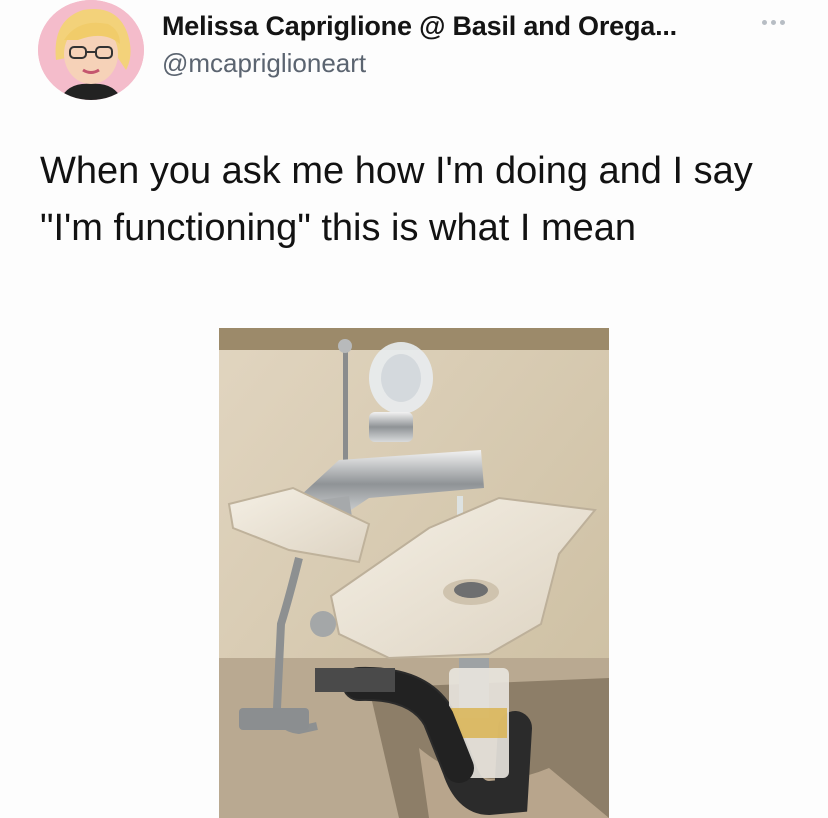 The width and height of the screenshot is (828, 818). Describe the element at coordinates (778, 22) in the screenshot. I see `ellipsis-icon` at that location.